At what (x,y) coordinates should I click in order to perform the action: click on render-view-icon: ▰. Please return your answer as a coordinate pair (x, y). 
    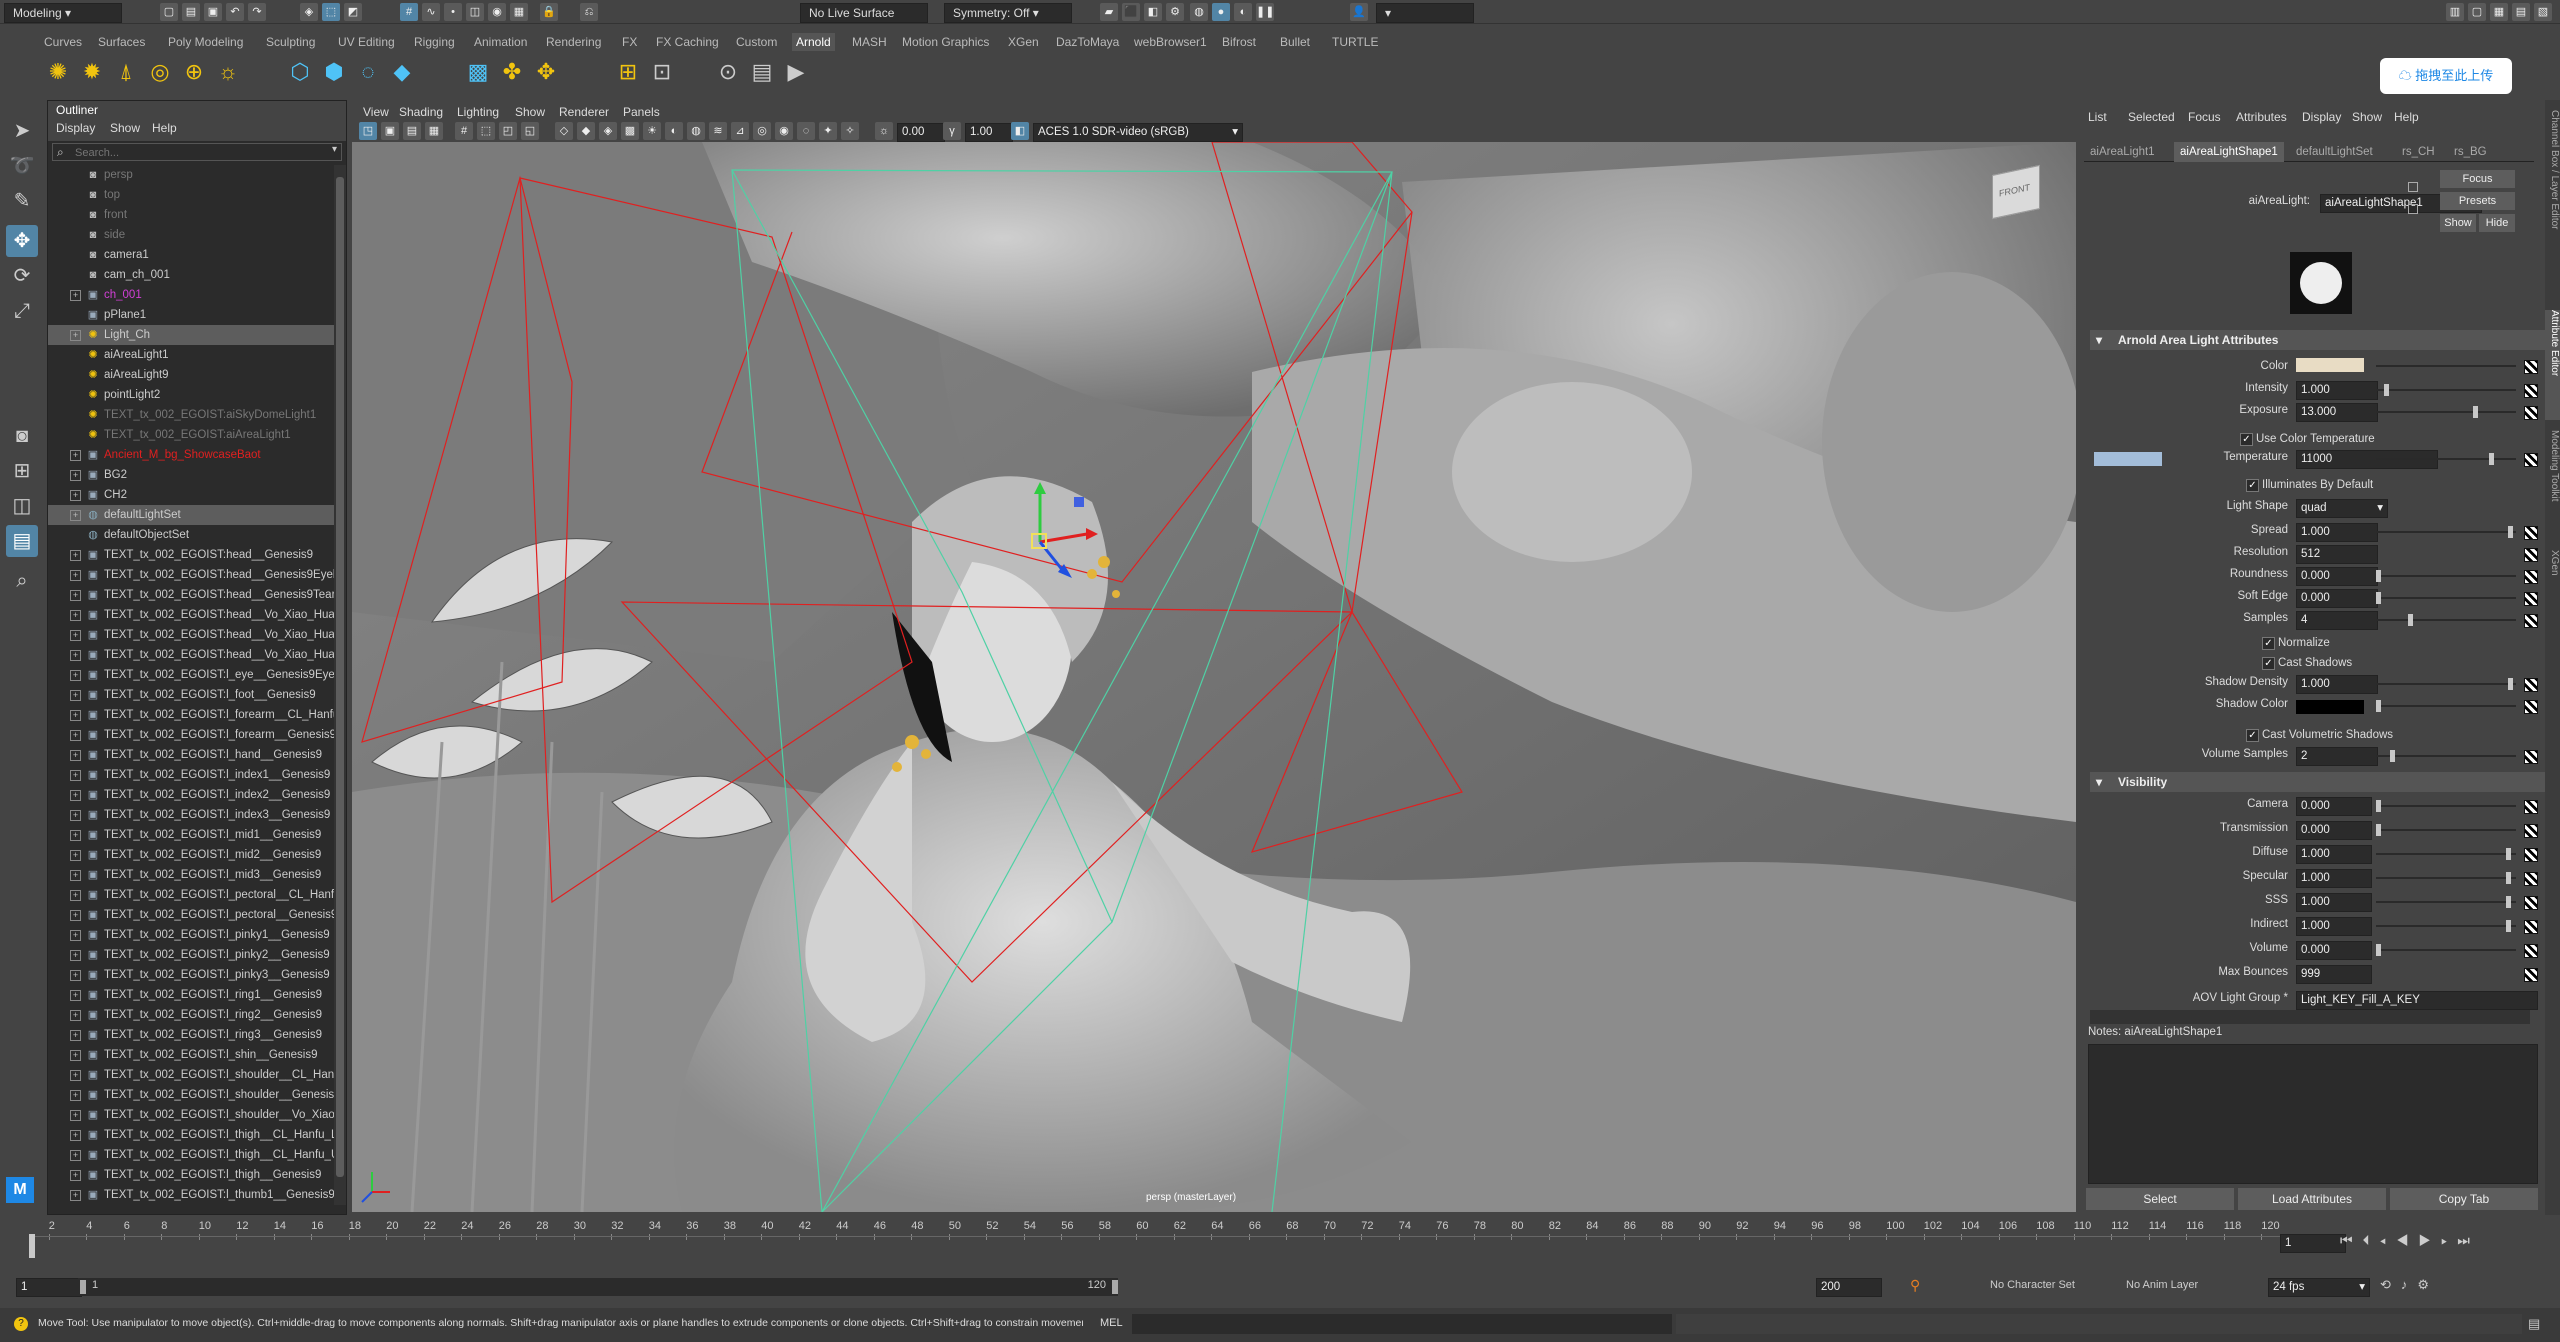
    Looking at the image, I should click on (1109, 12).